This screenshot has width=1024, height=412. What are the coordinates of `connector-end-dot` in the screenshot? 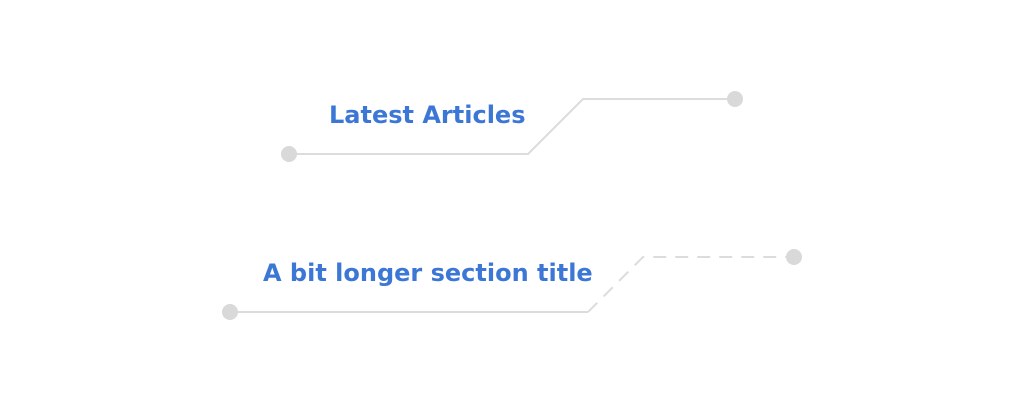 It's located at (794, 257).